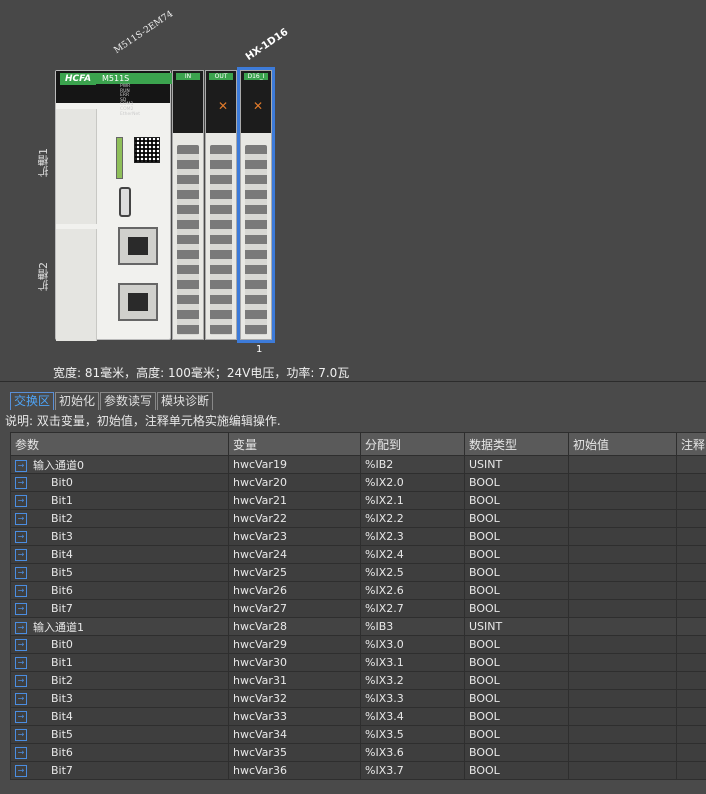 The image size is (706, 794). I want to click on variable-cell: hwcVar25, so click(294, 572).